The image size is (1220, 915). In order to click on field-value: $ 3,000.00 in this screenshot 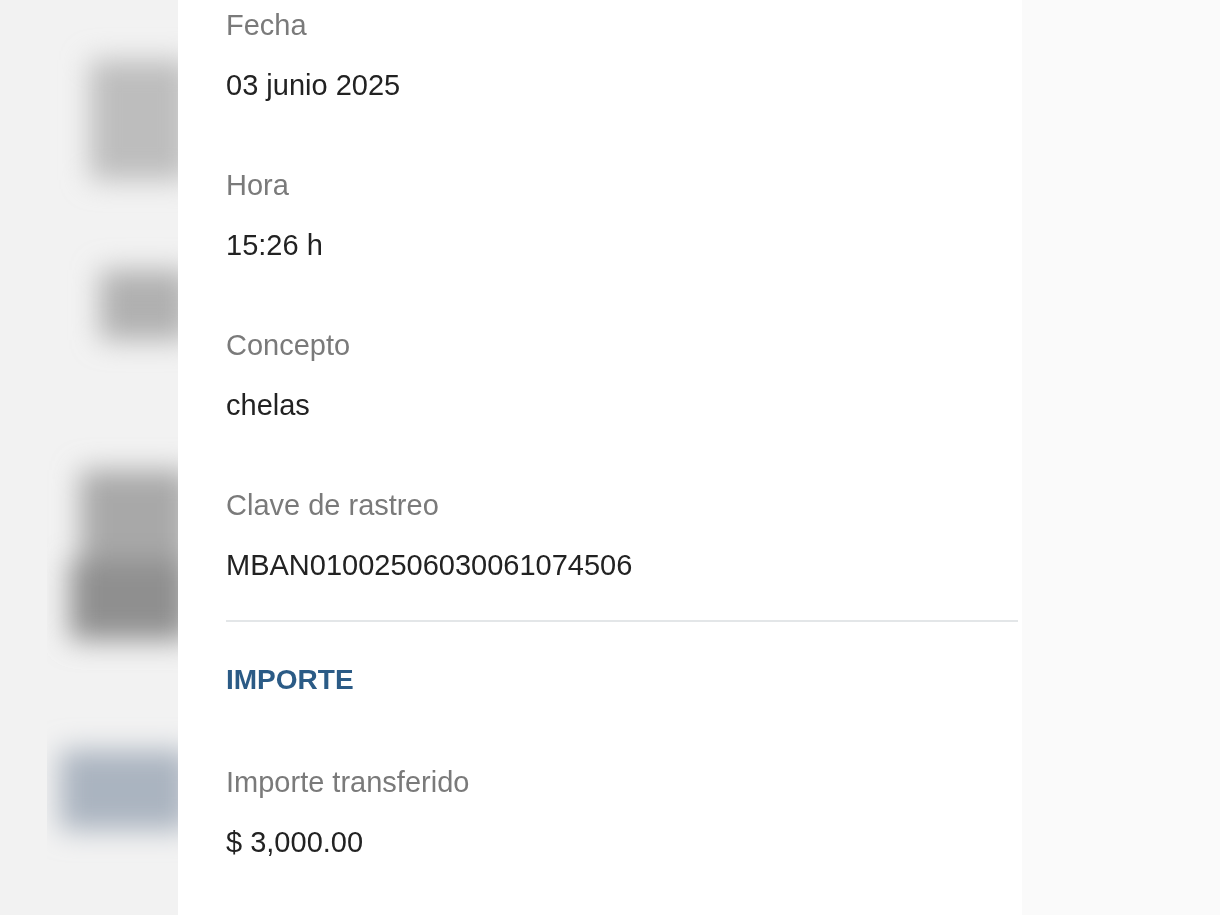, I will do `click(295, 842)`.